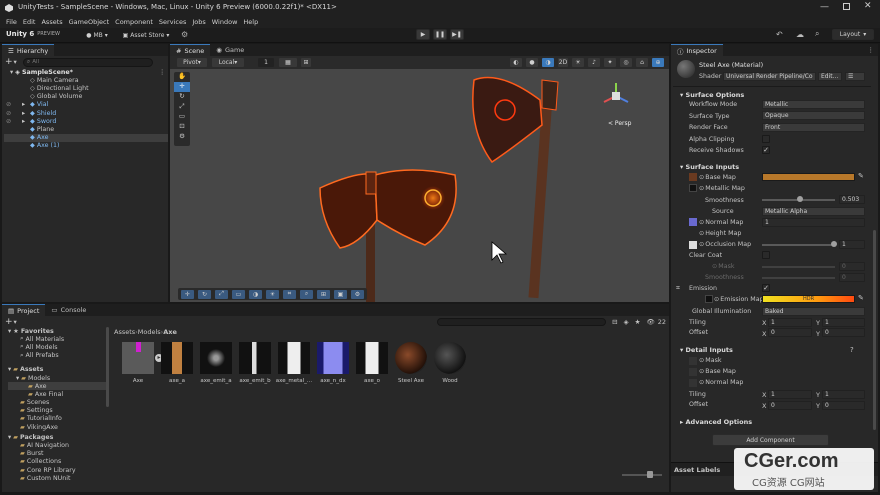 The height and width of the screenshot is (495, 880). I want to click on hierarchy-item: ◇ Main Camera, so click(86, 80).